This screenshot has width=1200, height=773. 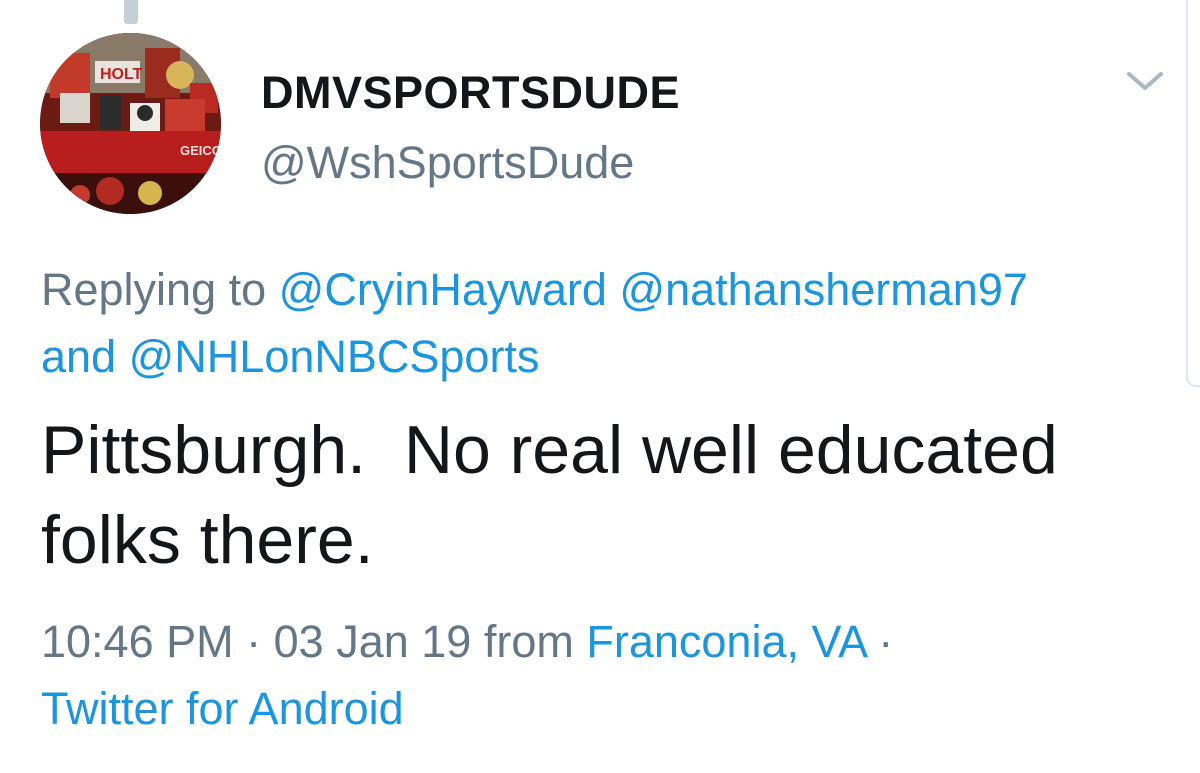 What do you see at coordinates (443, 289) in the screenshot?
I see `mention-link: @CryinHayward` at bounding box center [443, 289].